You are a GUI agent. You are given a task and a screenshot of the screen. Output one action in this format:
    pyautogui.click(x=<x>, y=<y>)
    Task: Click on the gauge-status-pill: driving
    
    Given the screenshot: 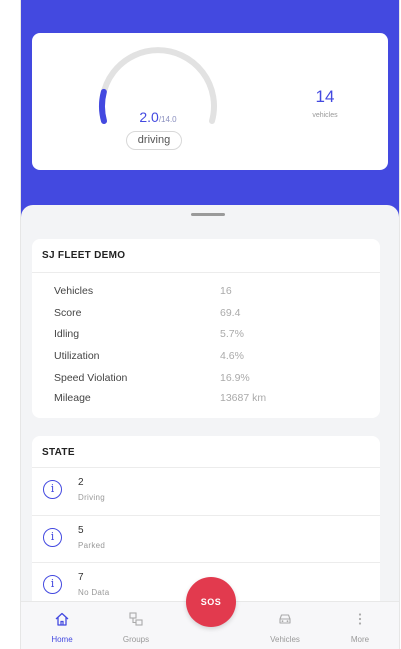 What is the action you would take?
    pyautogui.click(x=154, y=140)
    